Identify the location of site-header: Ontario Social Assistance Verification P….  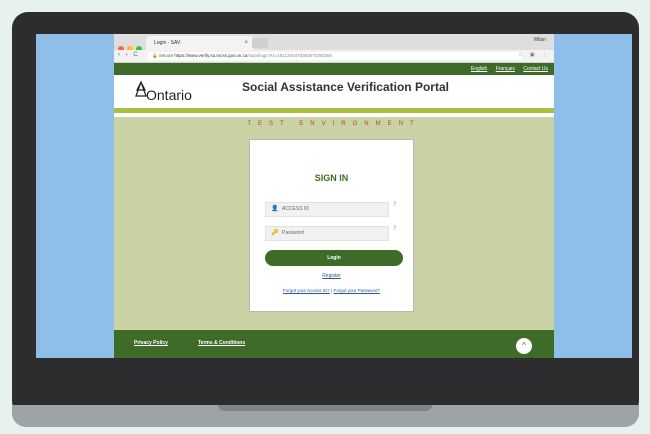
(334, 91).